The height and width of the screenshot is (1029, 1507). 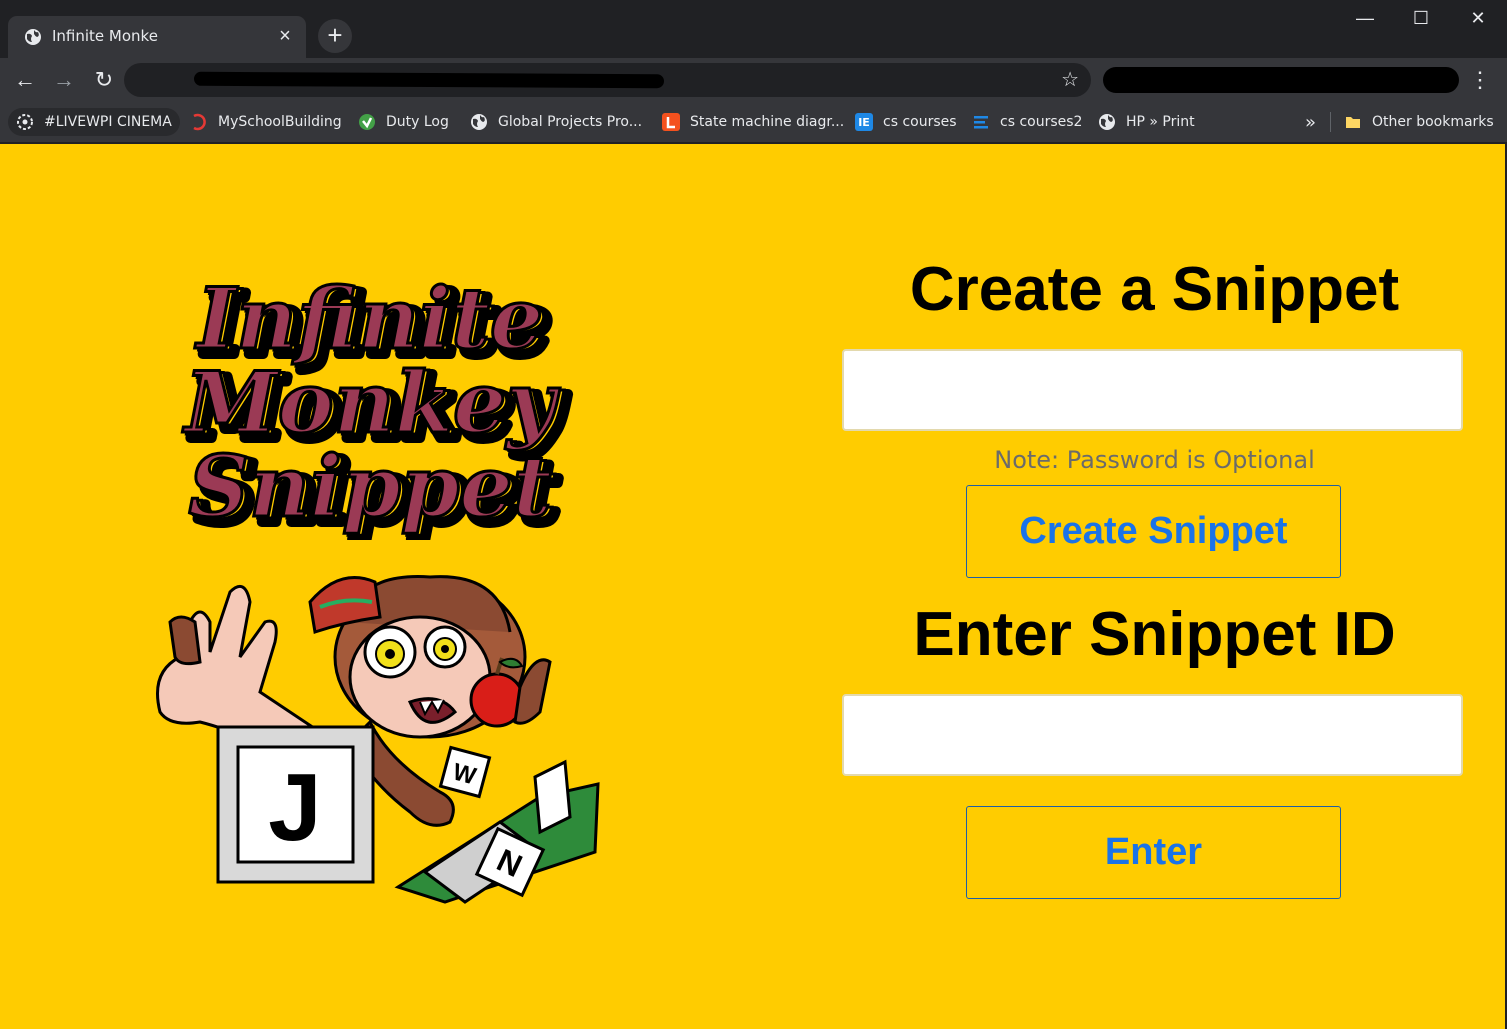 What do you see at coordinates (285, 36) in the screenshot?
I see `tab-close-button: ×` at bounding box center [285, 36].